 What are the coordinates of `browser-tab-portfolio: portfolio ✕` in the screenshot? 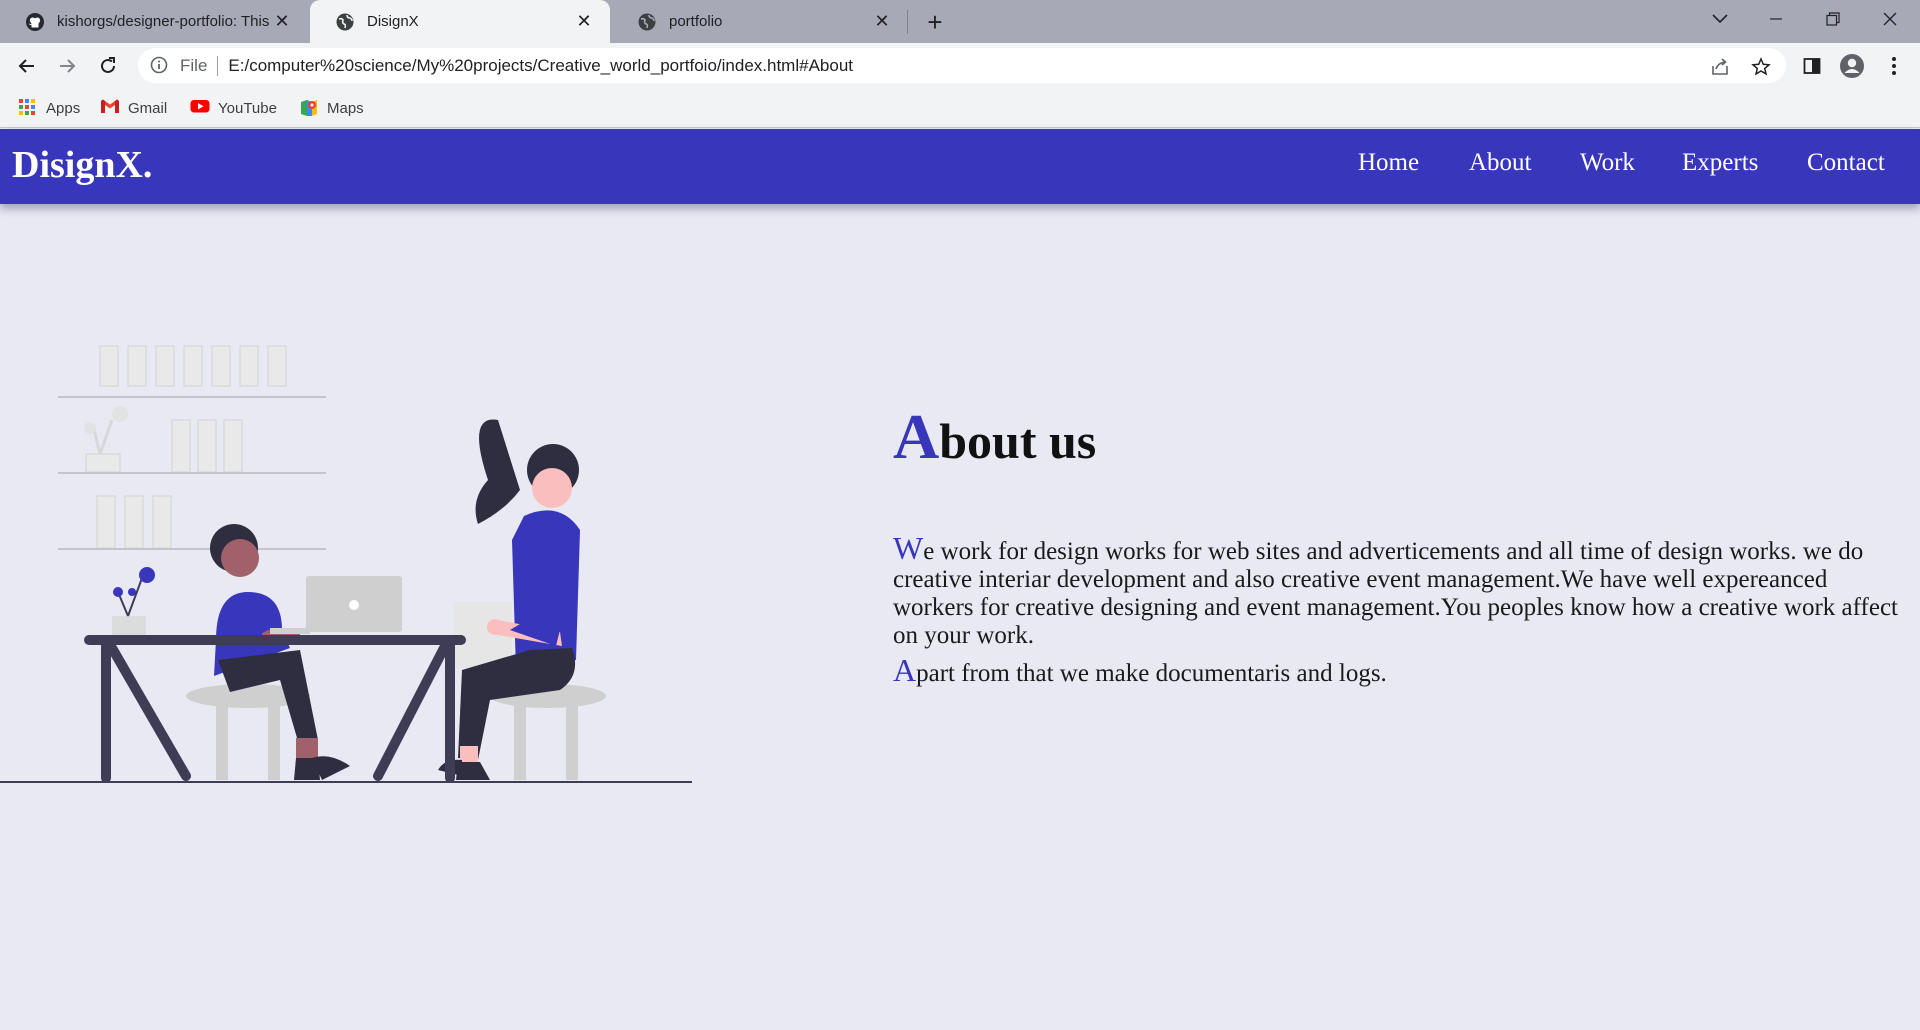 It's located at (760, 21).